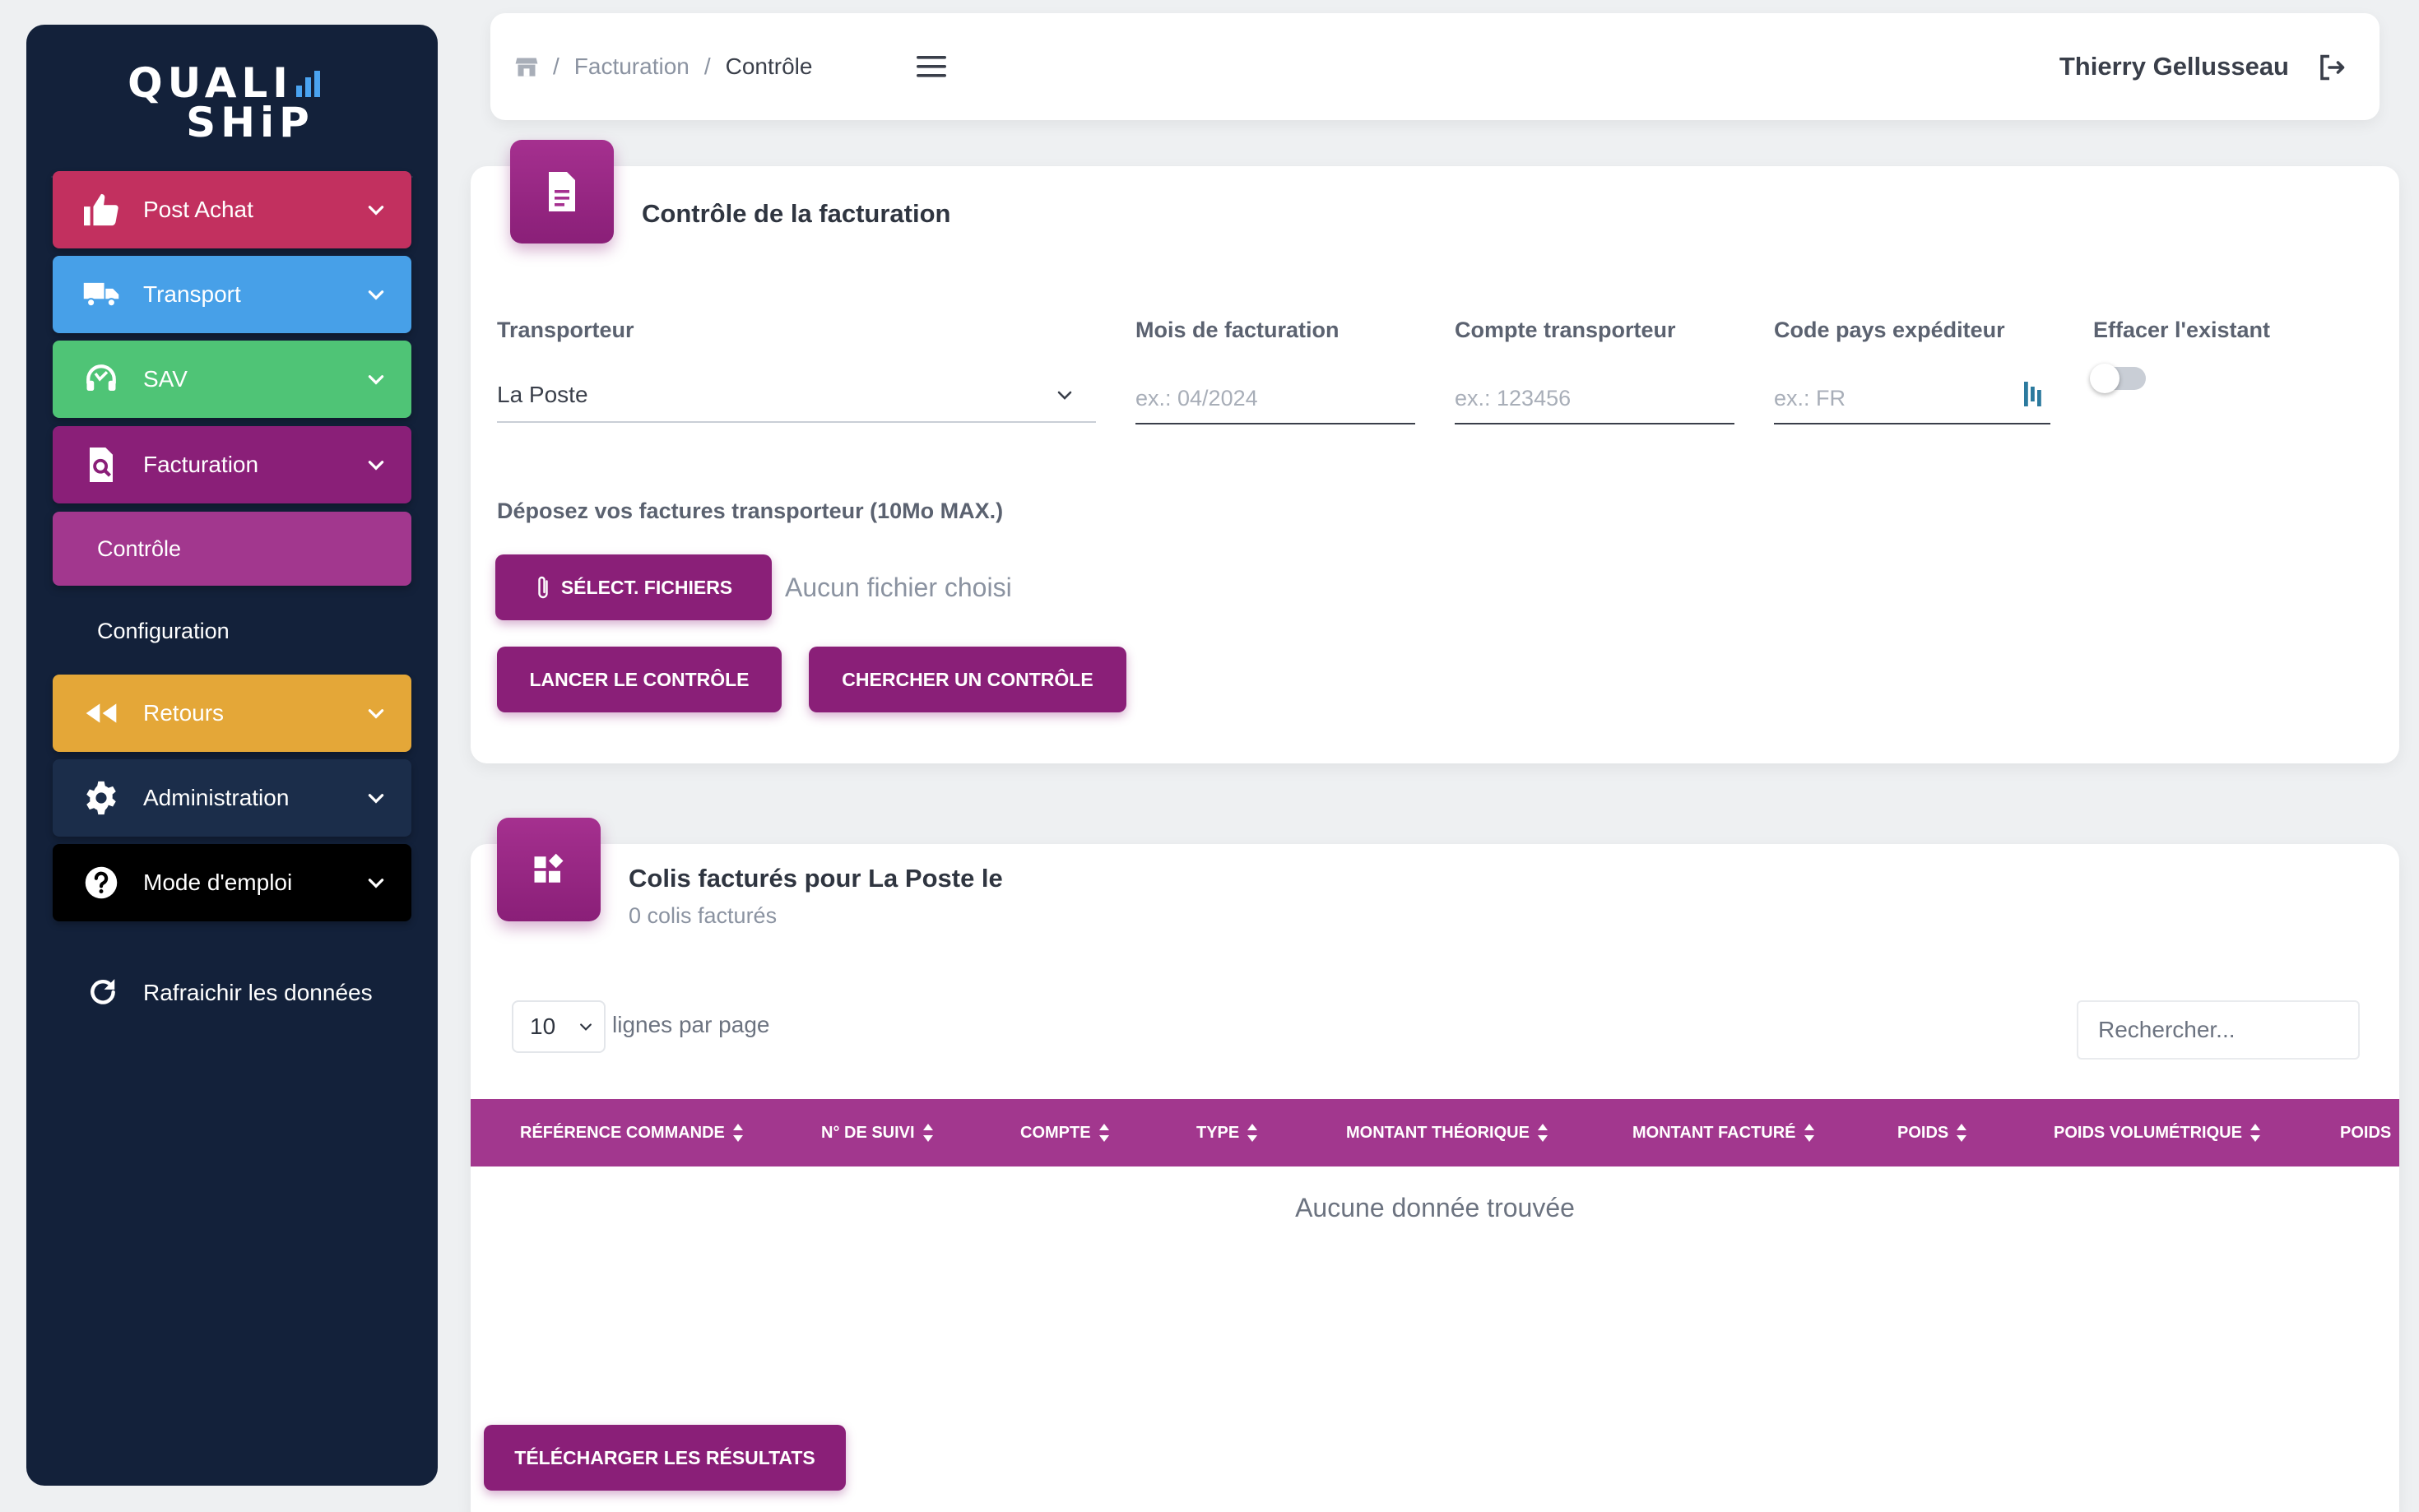  What do you see at coordinates (103, 992) in the screenshot?
I see `refresh-icon` at bounding box center [103, 992].